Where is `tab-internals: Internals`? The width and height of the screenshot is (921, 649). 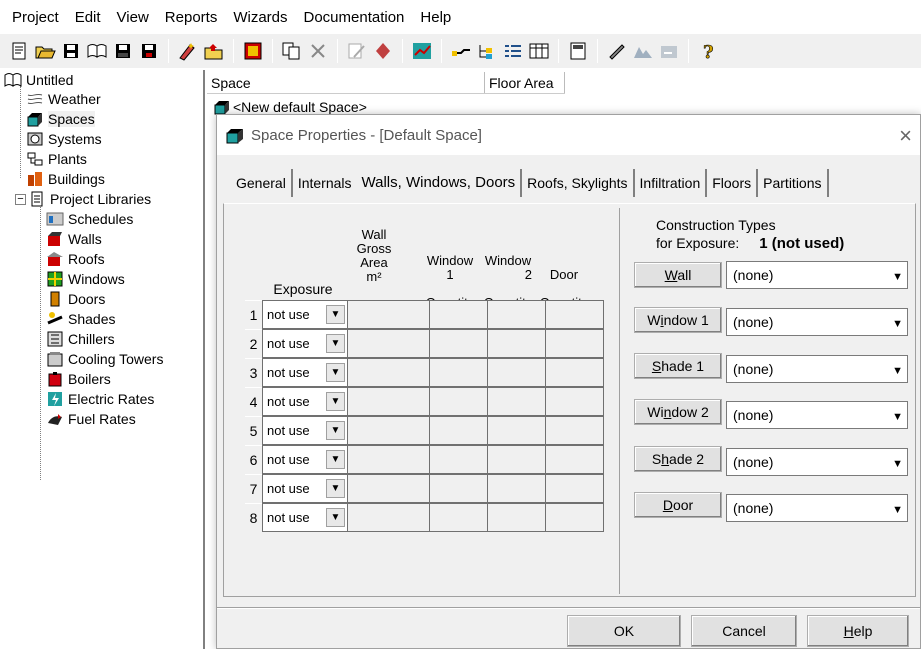
tab-internals: Internals is located at coordinates (325, 183).